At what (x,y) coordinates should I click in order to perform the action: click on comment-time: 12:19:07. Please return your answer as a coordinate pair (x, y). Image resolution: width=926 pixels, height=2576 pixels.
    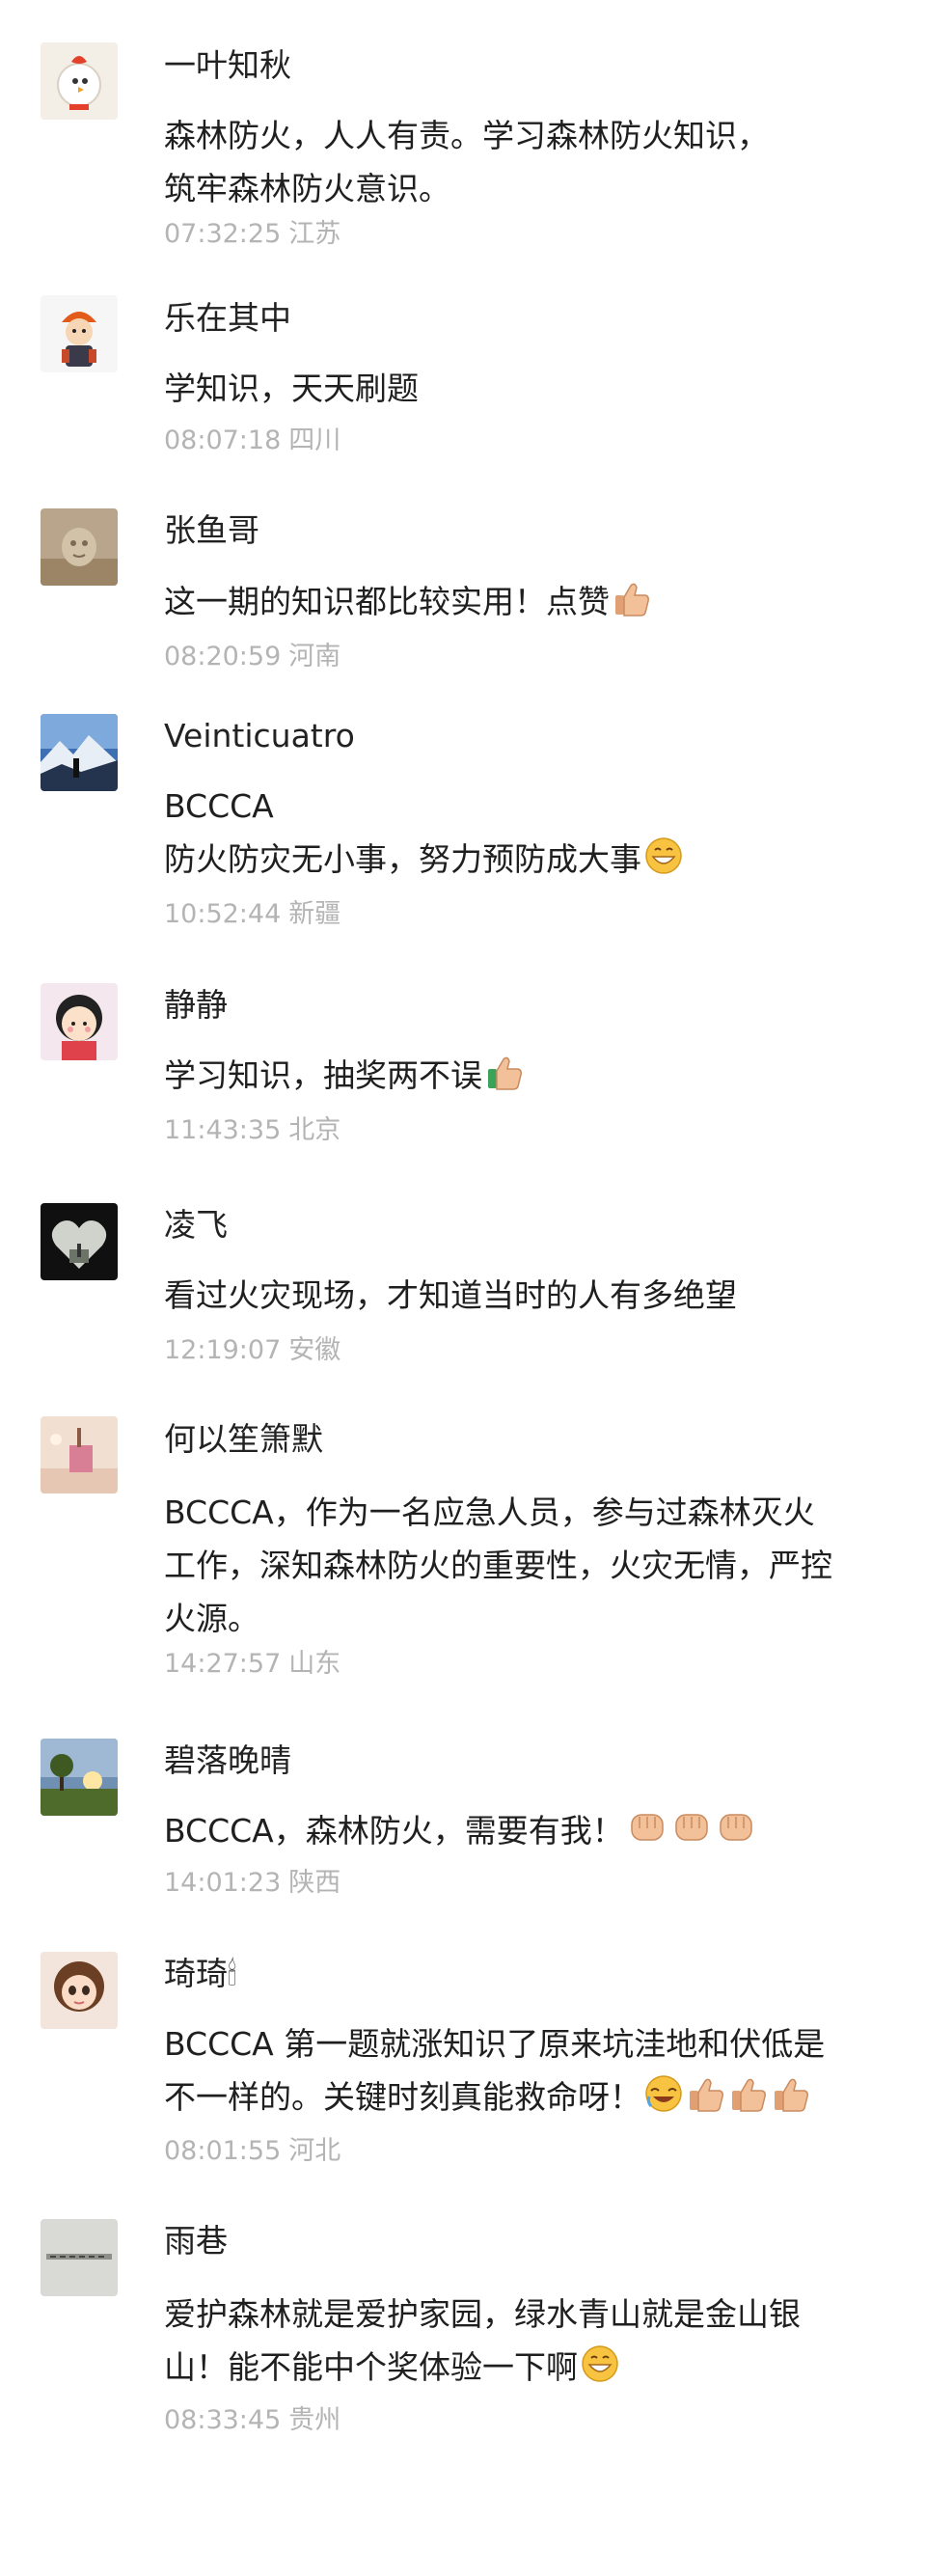
    Looking at the image, I should click on (223, 1350).